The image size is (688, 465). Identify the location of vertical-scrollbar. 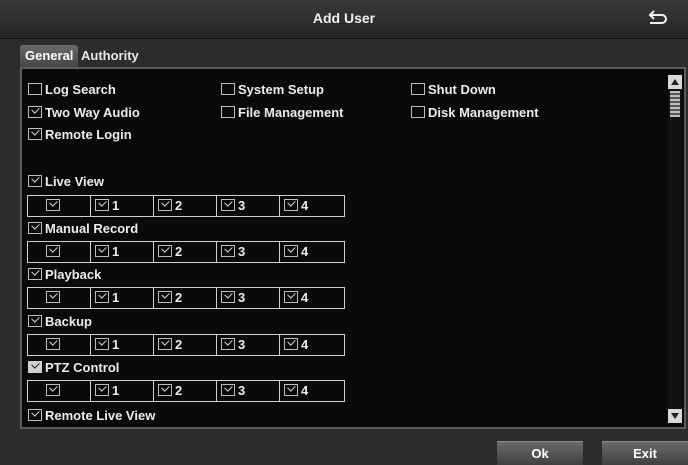
(675, 249).